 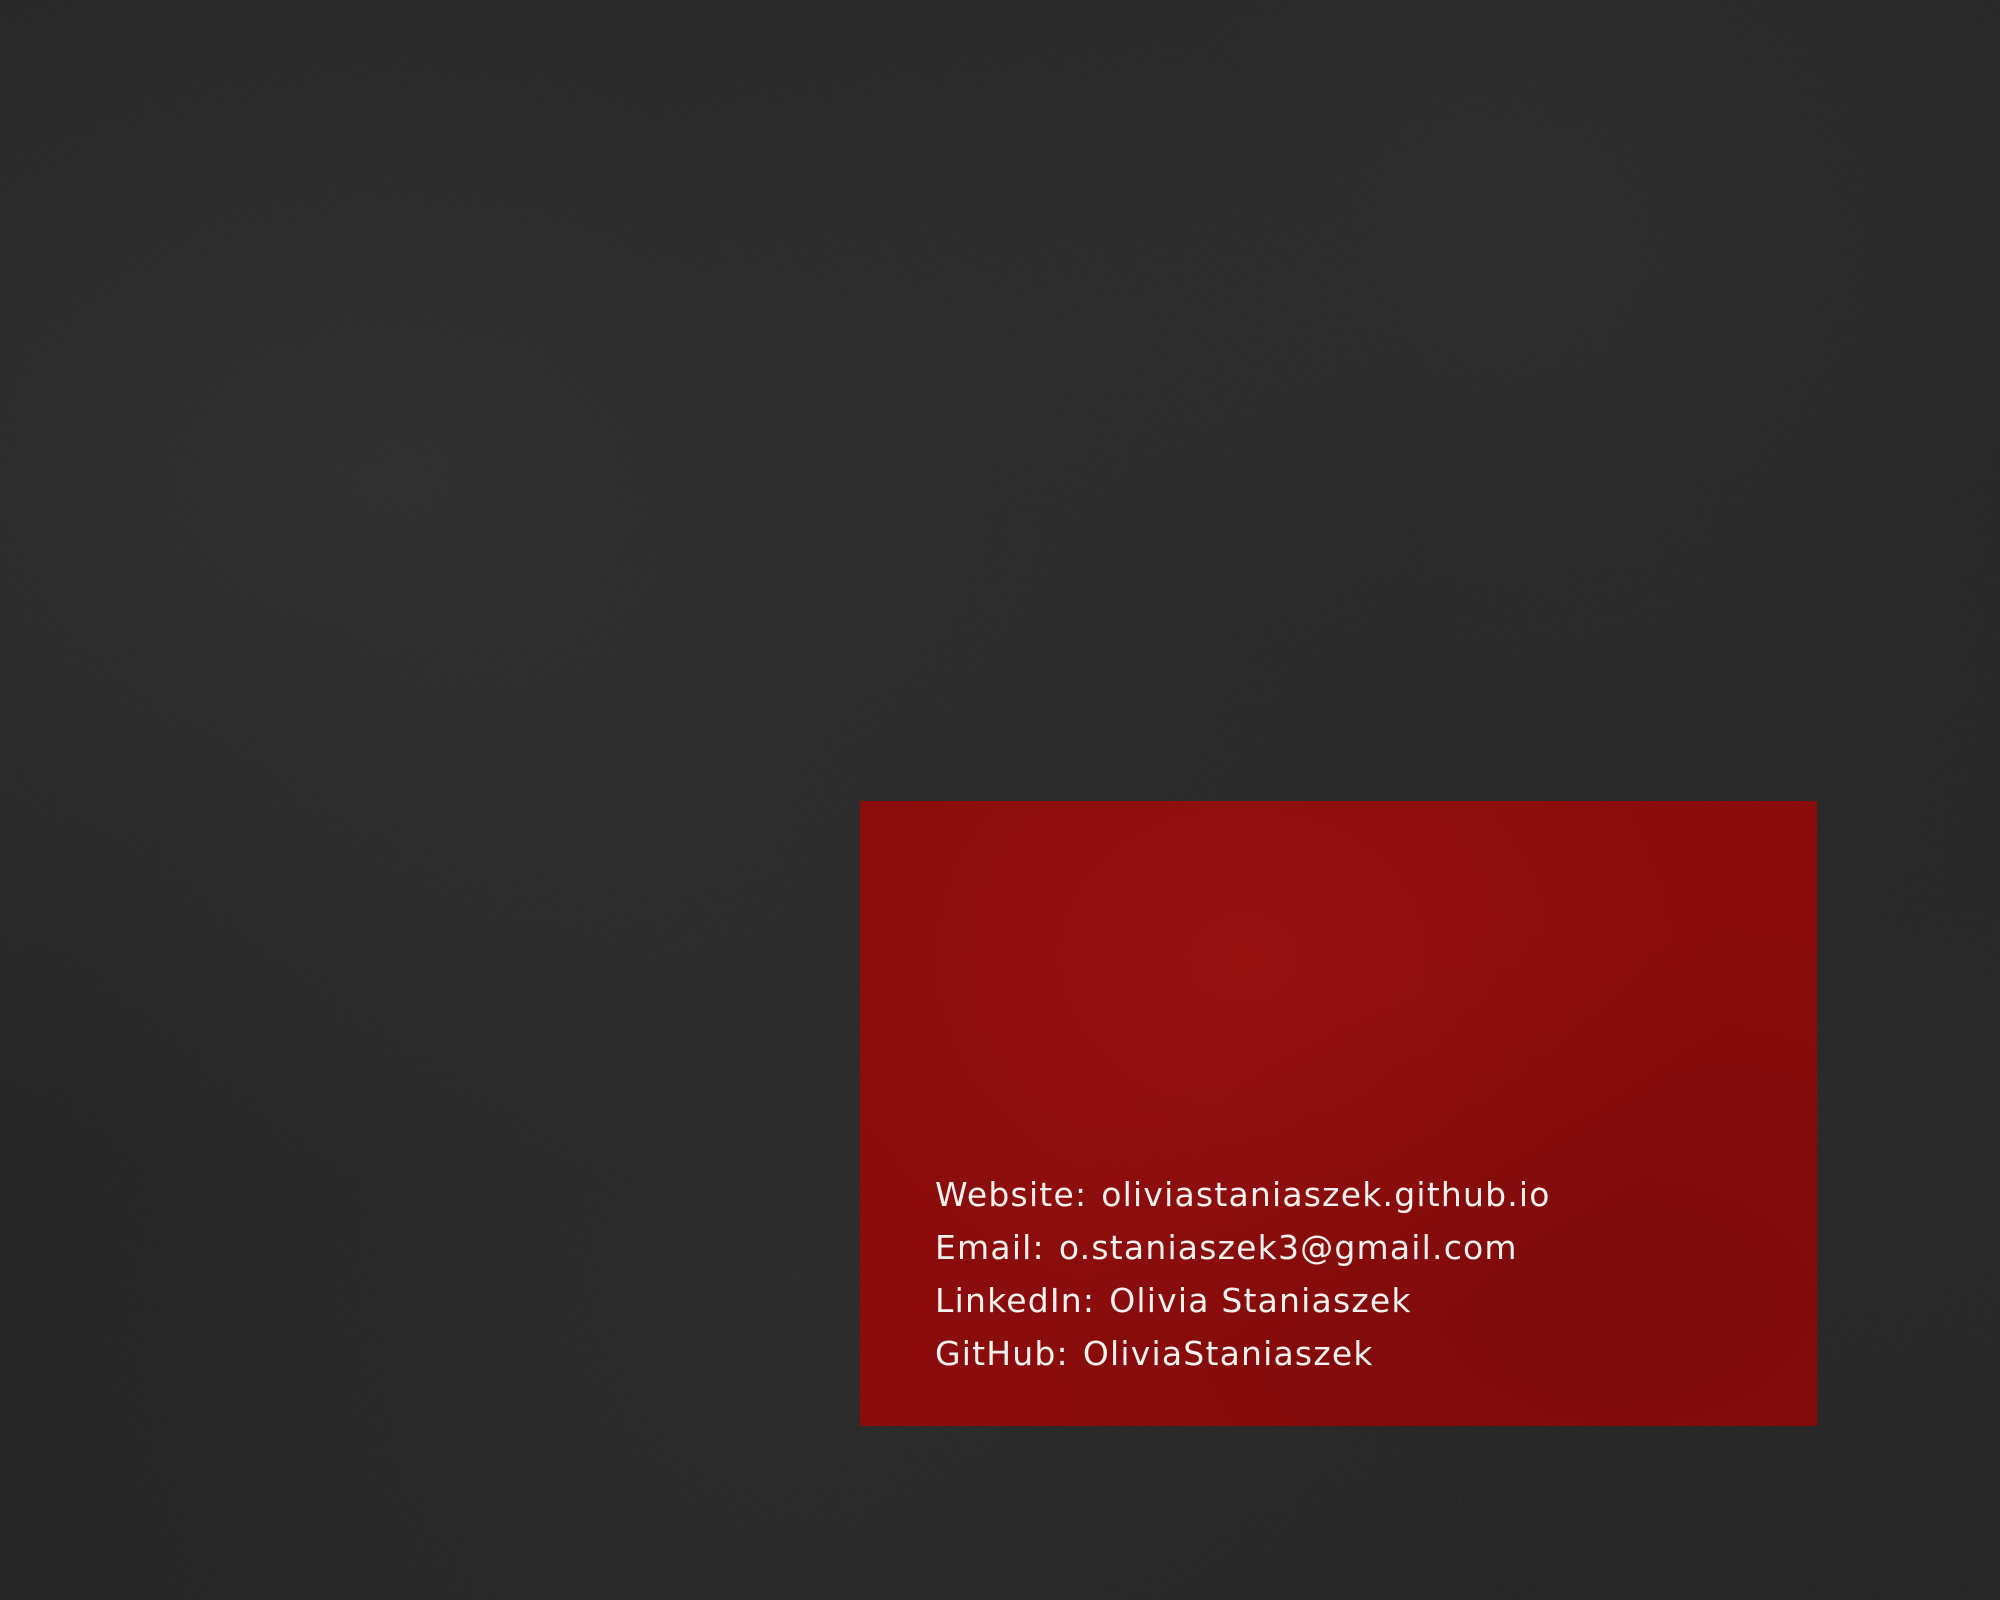 I want to click on linkedin-label: LinkedIn:, so click(x=1015, y=1300).